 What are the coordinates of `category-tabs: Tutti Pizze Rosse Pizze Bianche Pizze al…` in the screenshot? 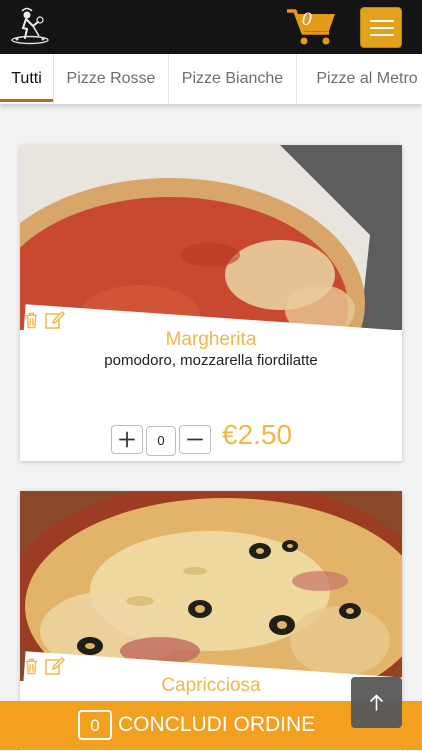 It's located at (211, 79).